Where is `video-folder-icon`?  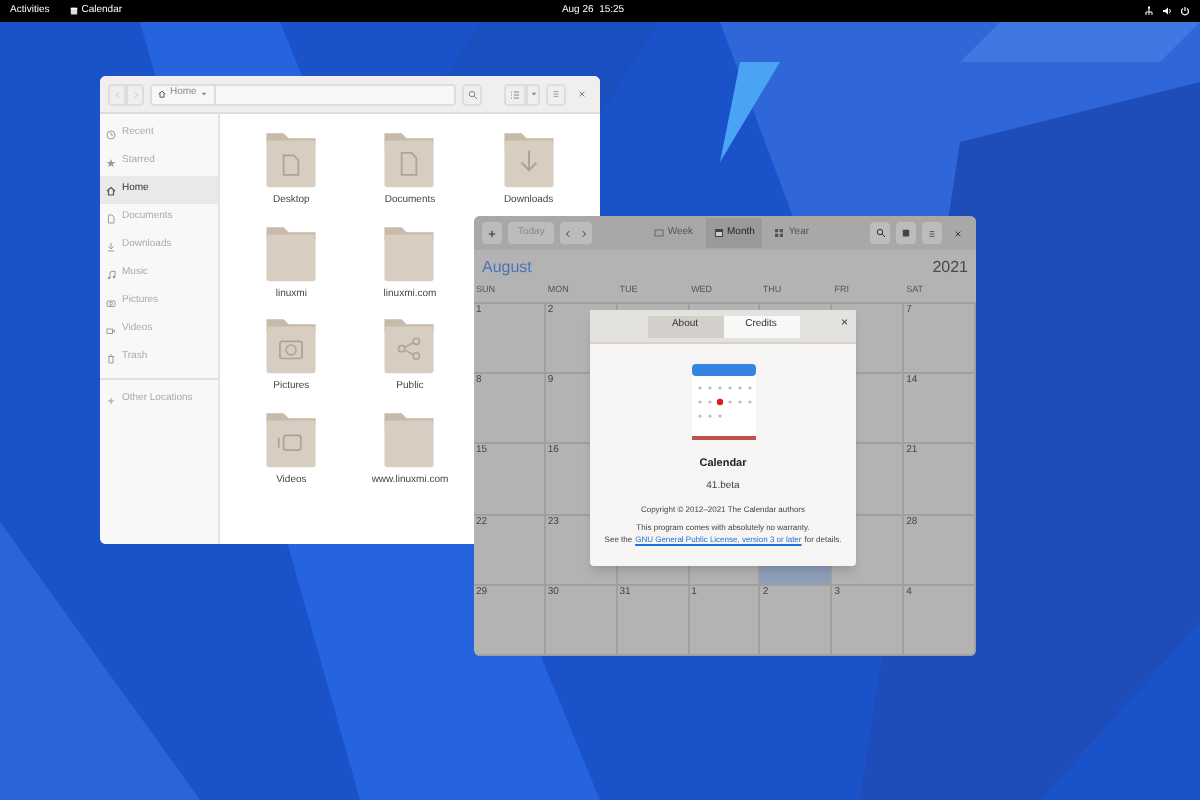 video-folder-icon is located at coordinates (291, 438).